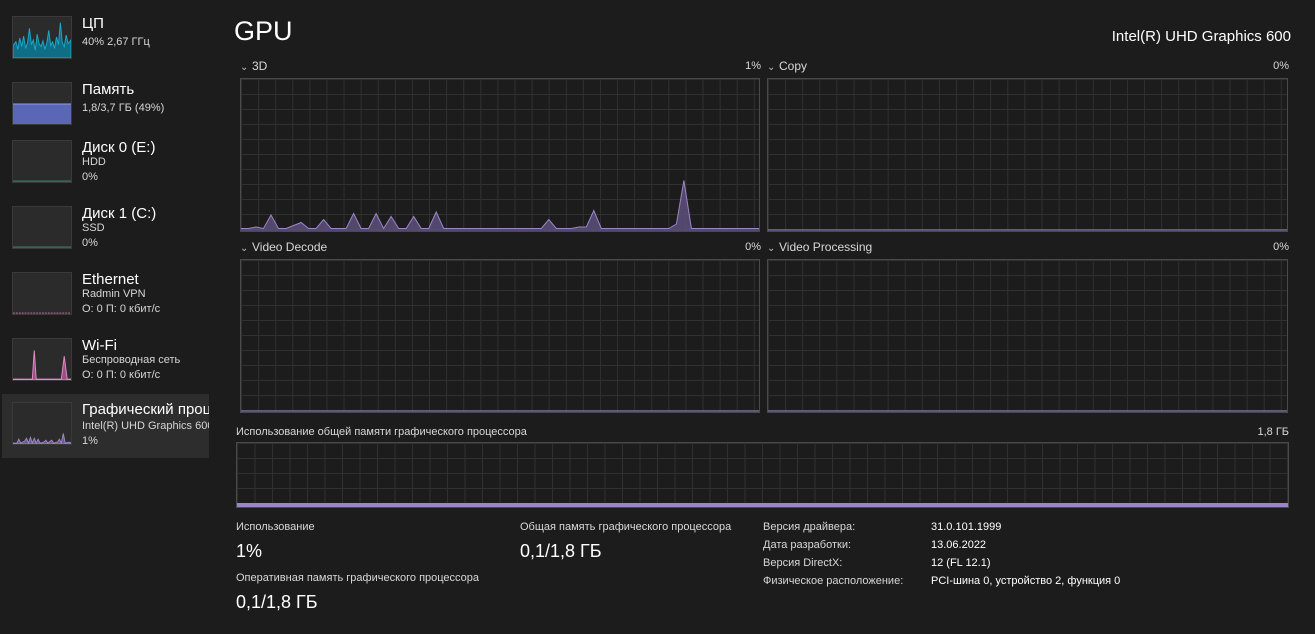  I want to click on gpu-thumbnail-graph, so click(42, 423).